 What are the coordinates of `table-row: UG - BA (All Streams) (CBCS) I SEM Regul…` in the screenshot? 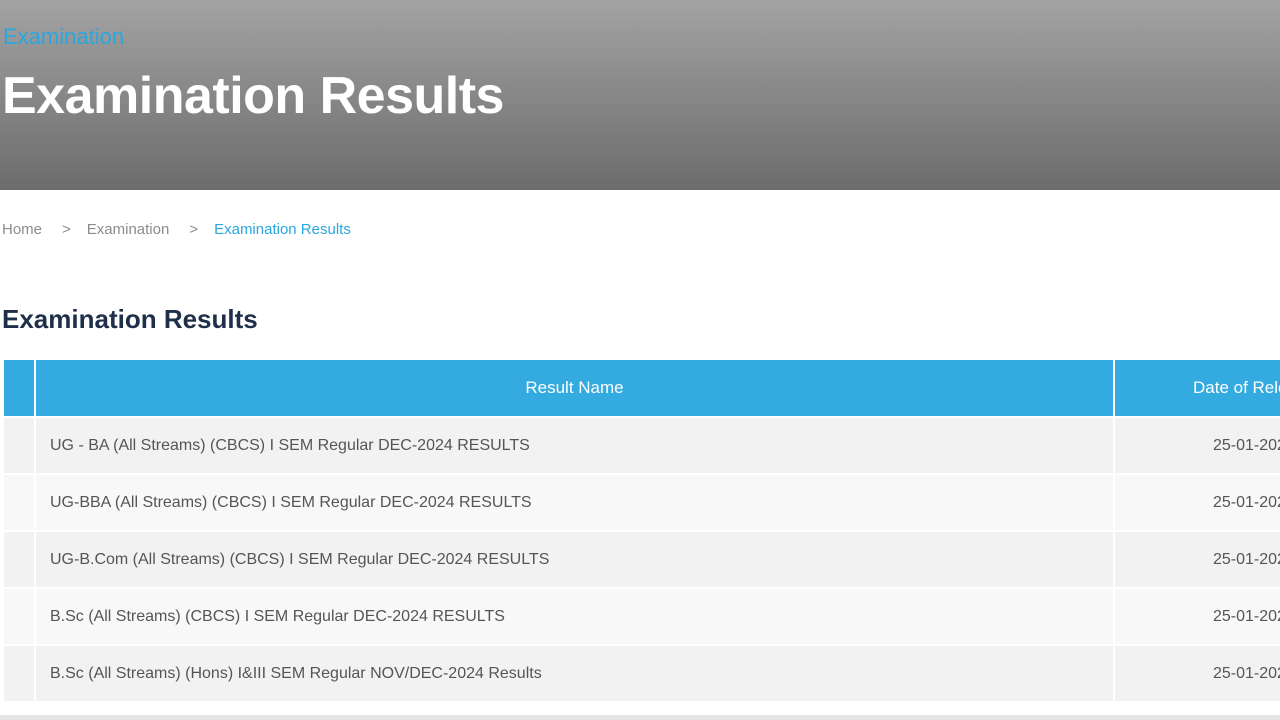 It's located at (642, 445).